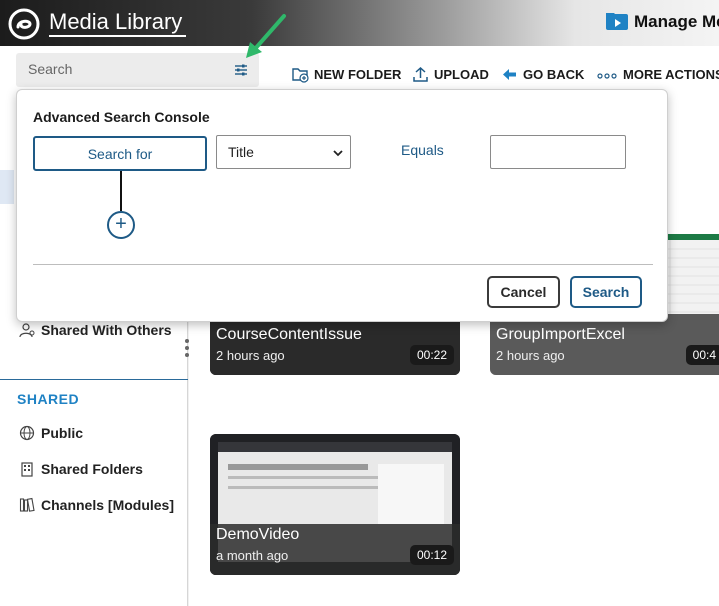 This screenshot has height=606, width=719. I want to click on more-actions-label: MORE ACTIONS, so click(671, 74).